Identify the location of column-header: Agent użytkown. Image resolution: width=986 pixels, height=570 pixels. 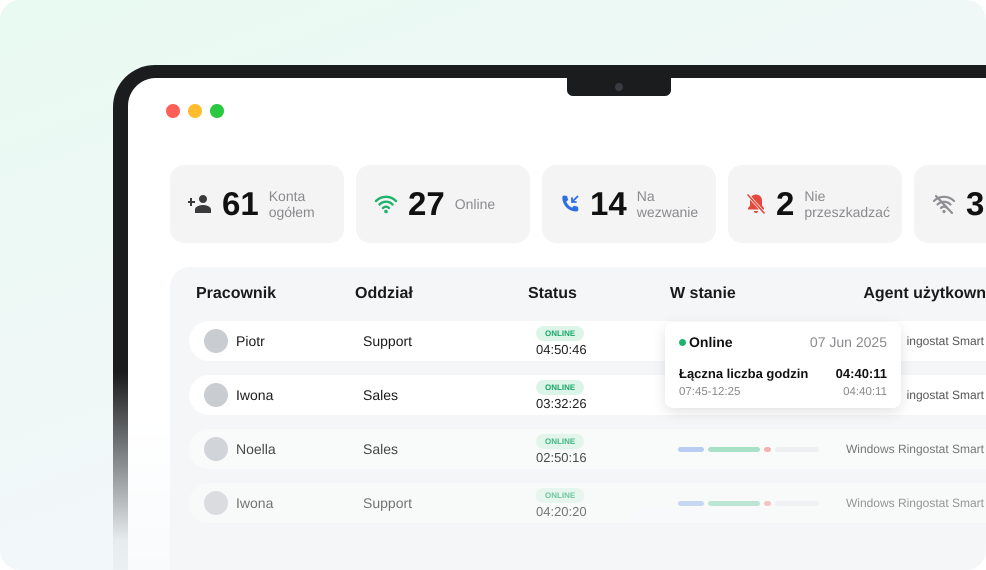
(924, 294).